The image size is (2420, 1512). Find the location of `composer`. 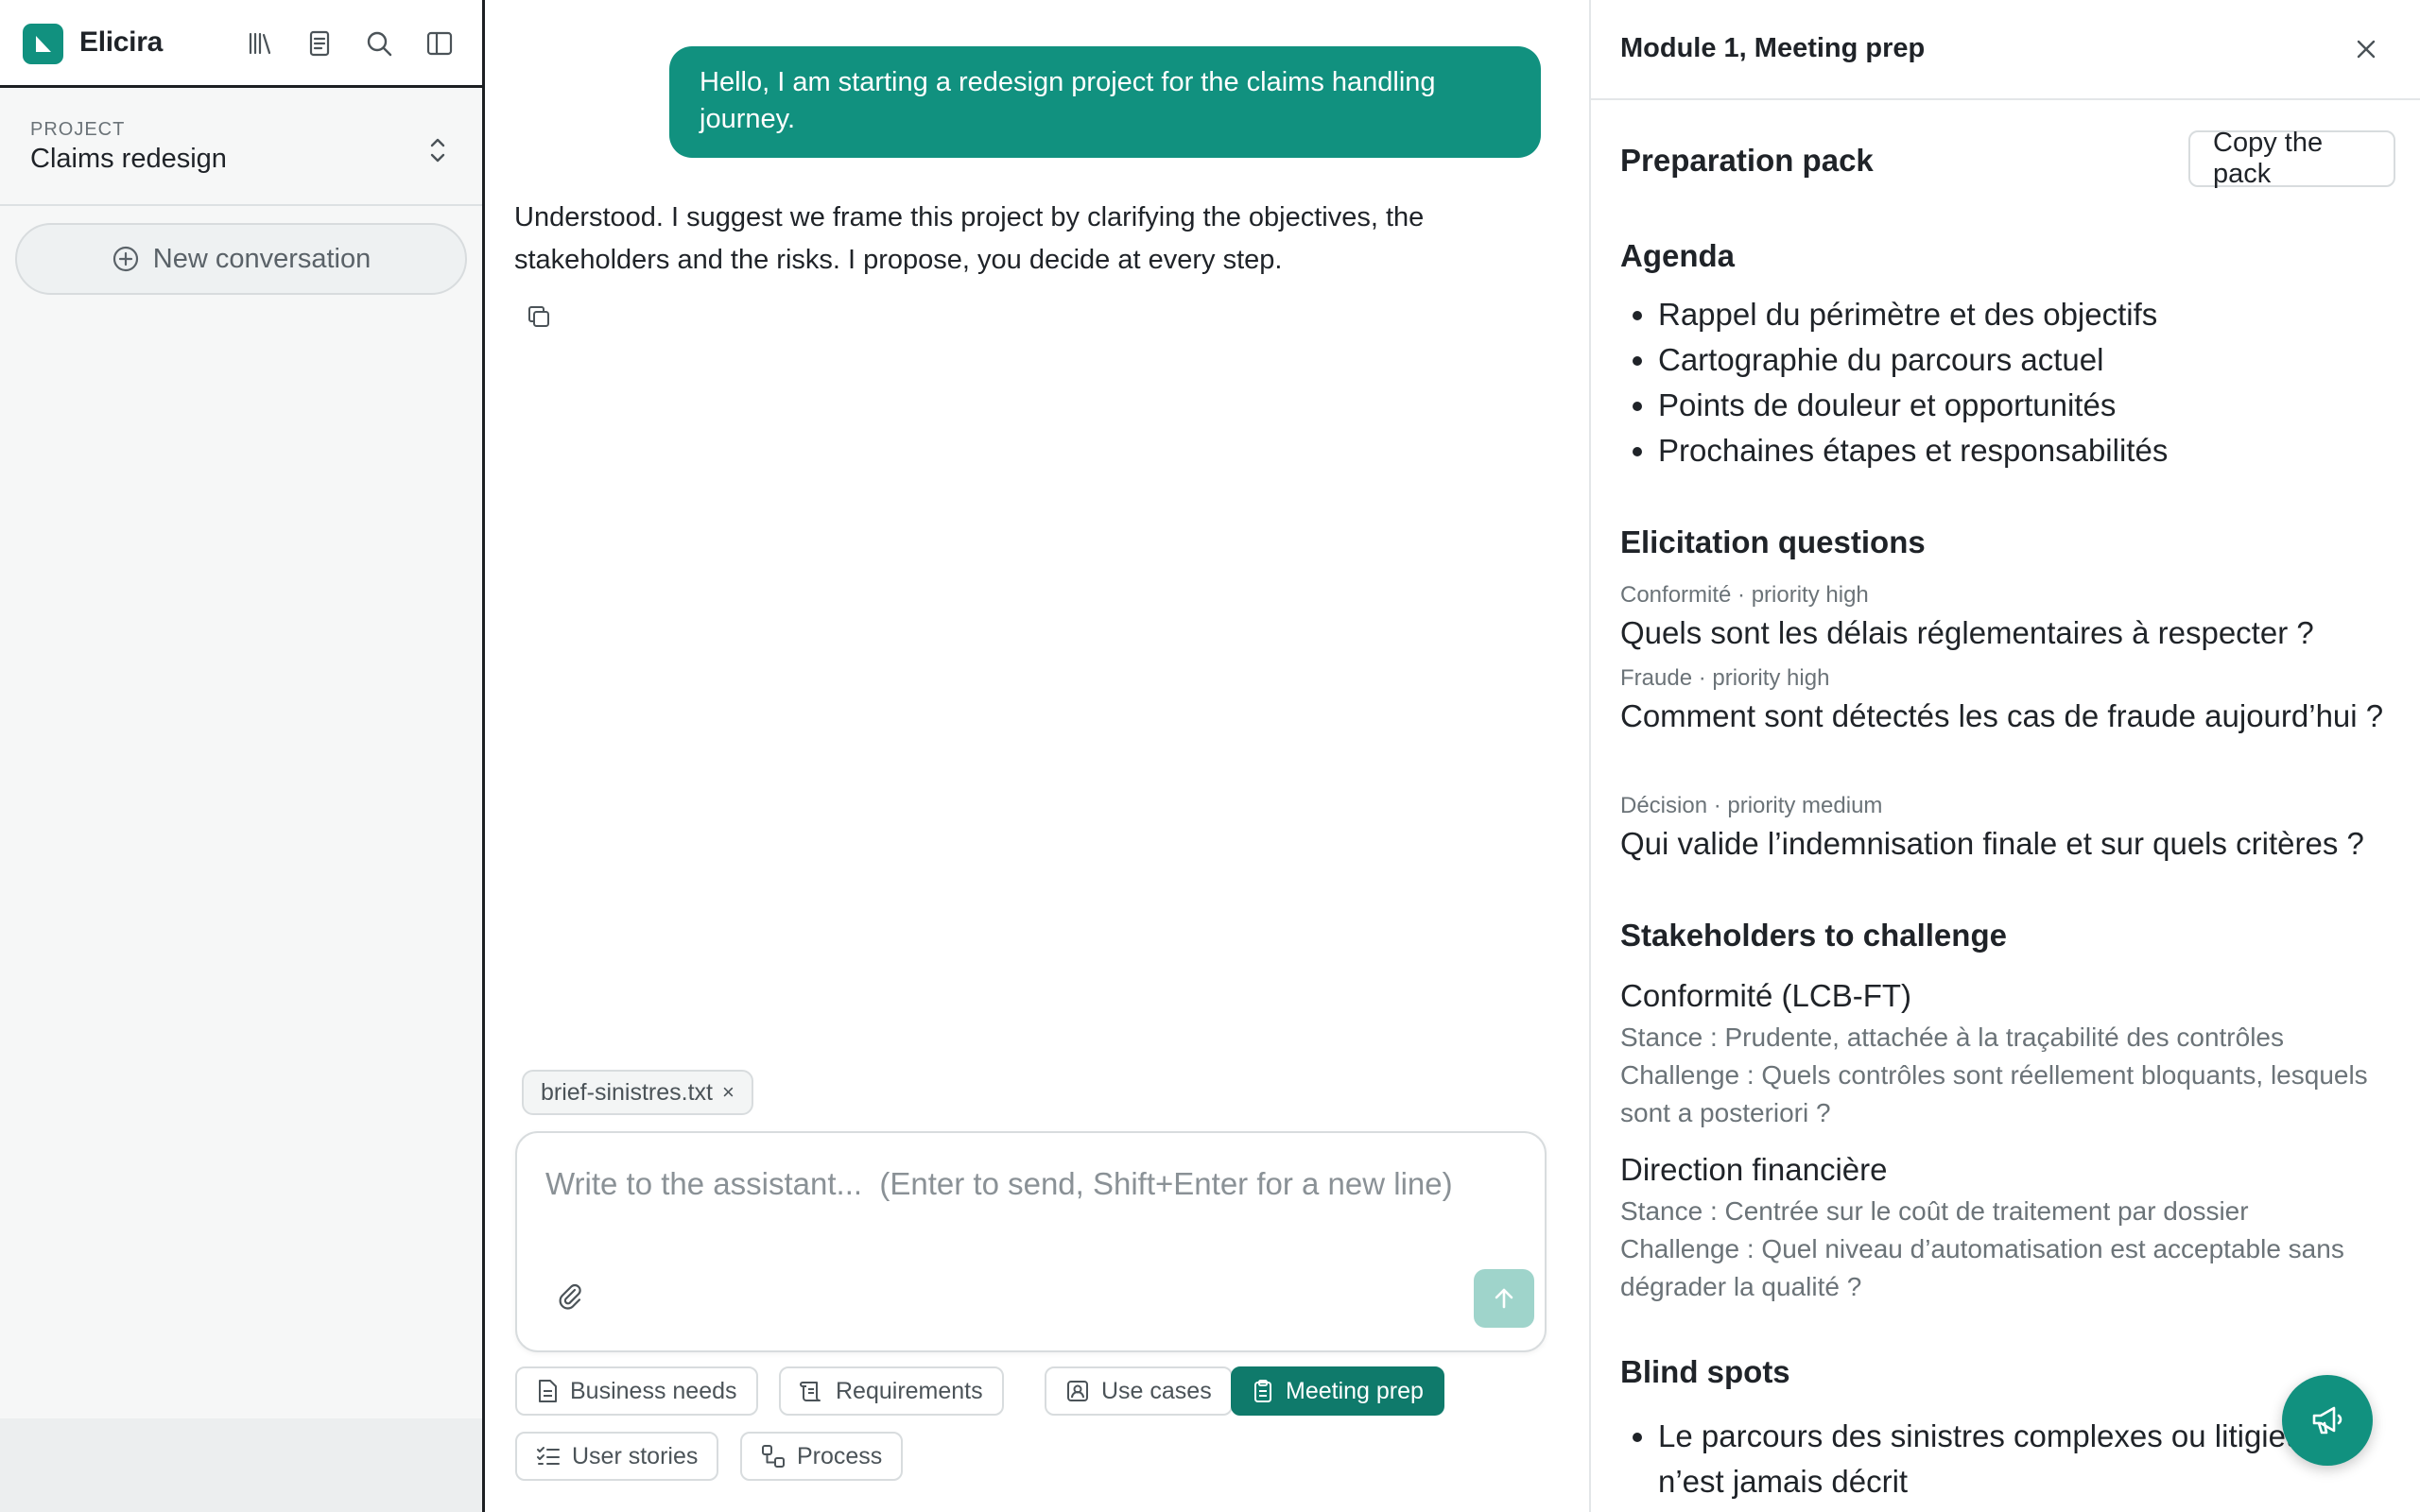

composer is located at coordinates (1031, 1241).